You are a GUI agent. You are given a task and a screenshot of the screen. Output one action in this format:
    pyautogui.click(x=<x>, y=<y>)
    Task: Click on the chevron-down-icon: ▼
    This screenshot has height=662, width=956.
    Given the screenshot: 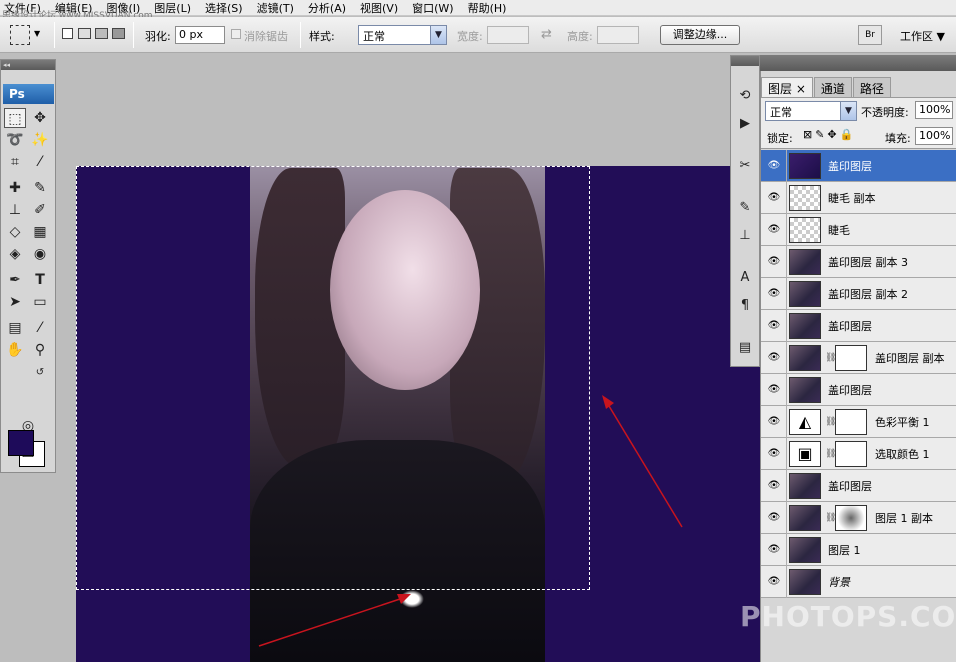 What is the action you would take?
    pyautogui.click(x=37, y=33)
    